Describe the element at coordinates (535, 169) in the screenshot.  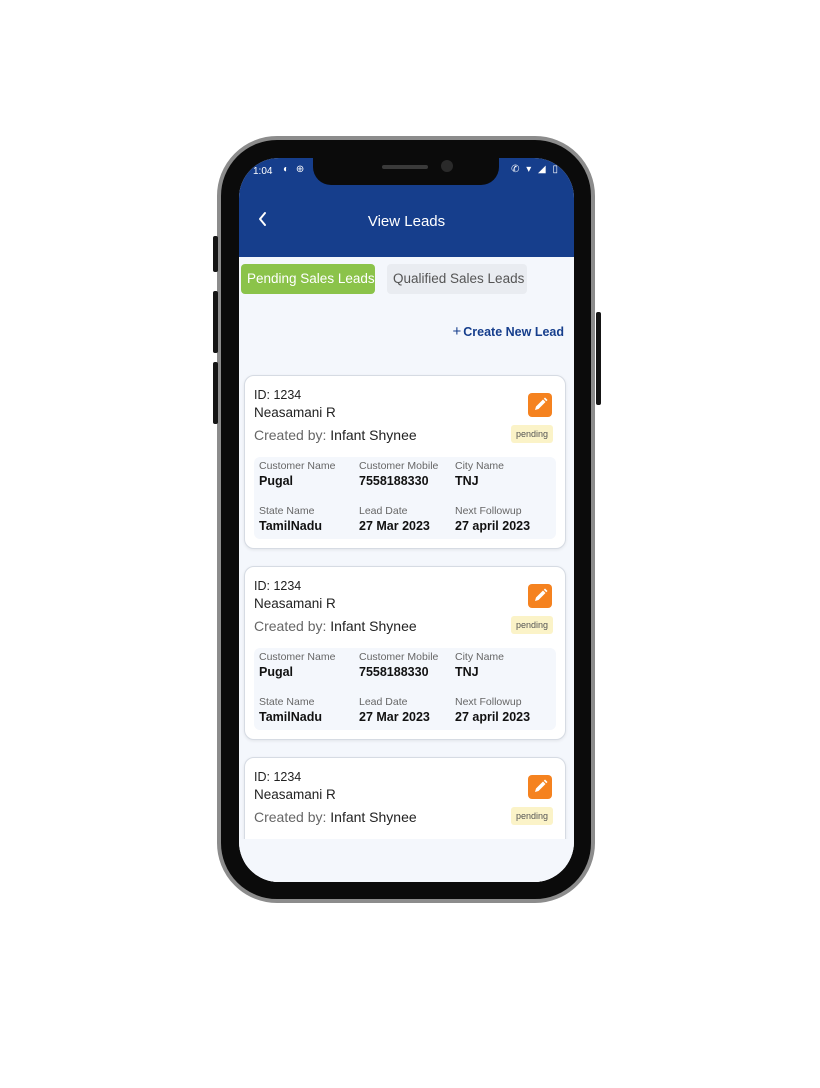
I see `status-system-icons: ✆ ▾ ◢ ▯` at that location.